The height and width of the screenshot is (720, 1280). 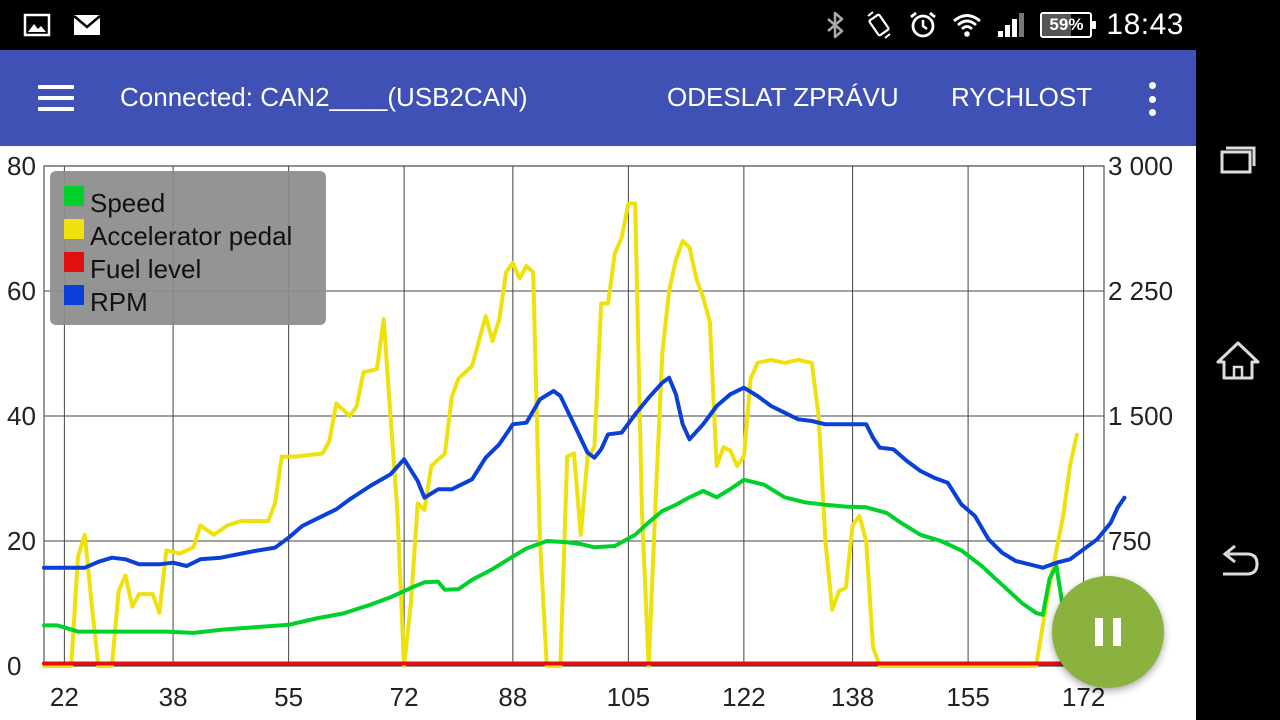 What do you see at coordinates (1140, 166) in the screenshot?
I see `y-right-tick-label: 3 000` at bounding box center [1140, 166].